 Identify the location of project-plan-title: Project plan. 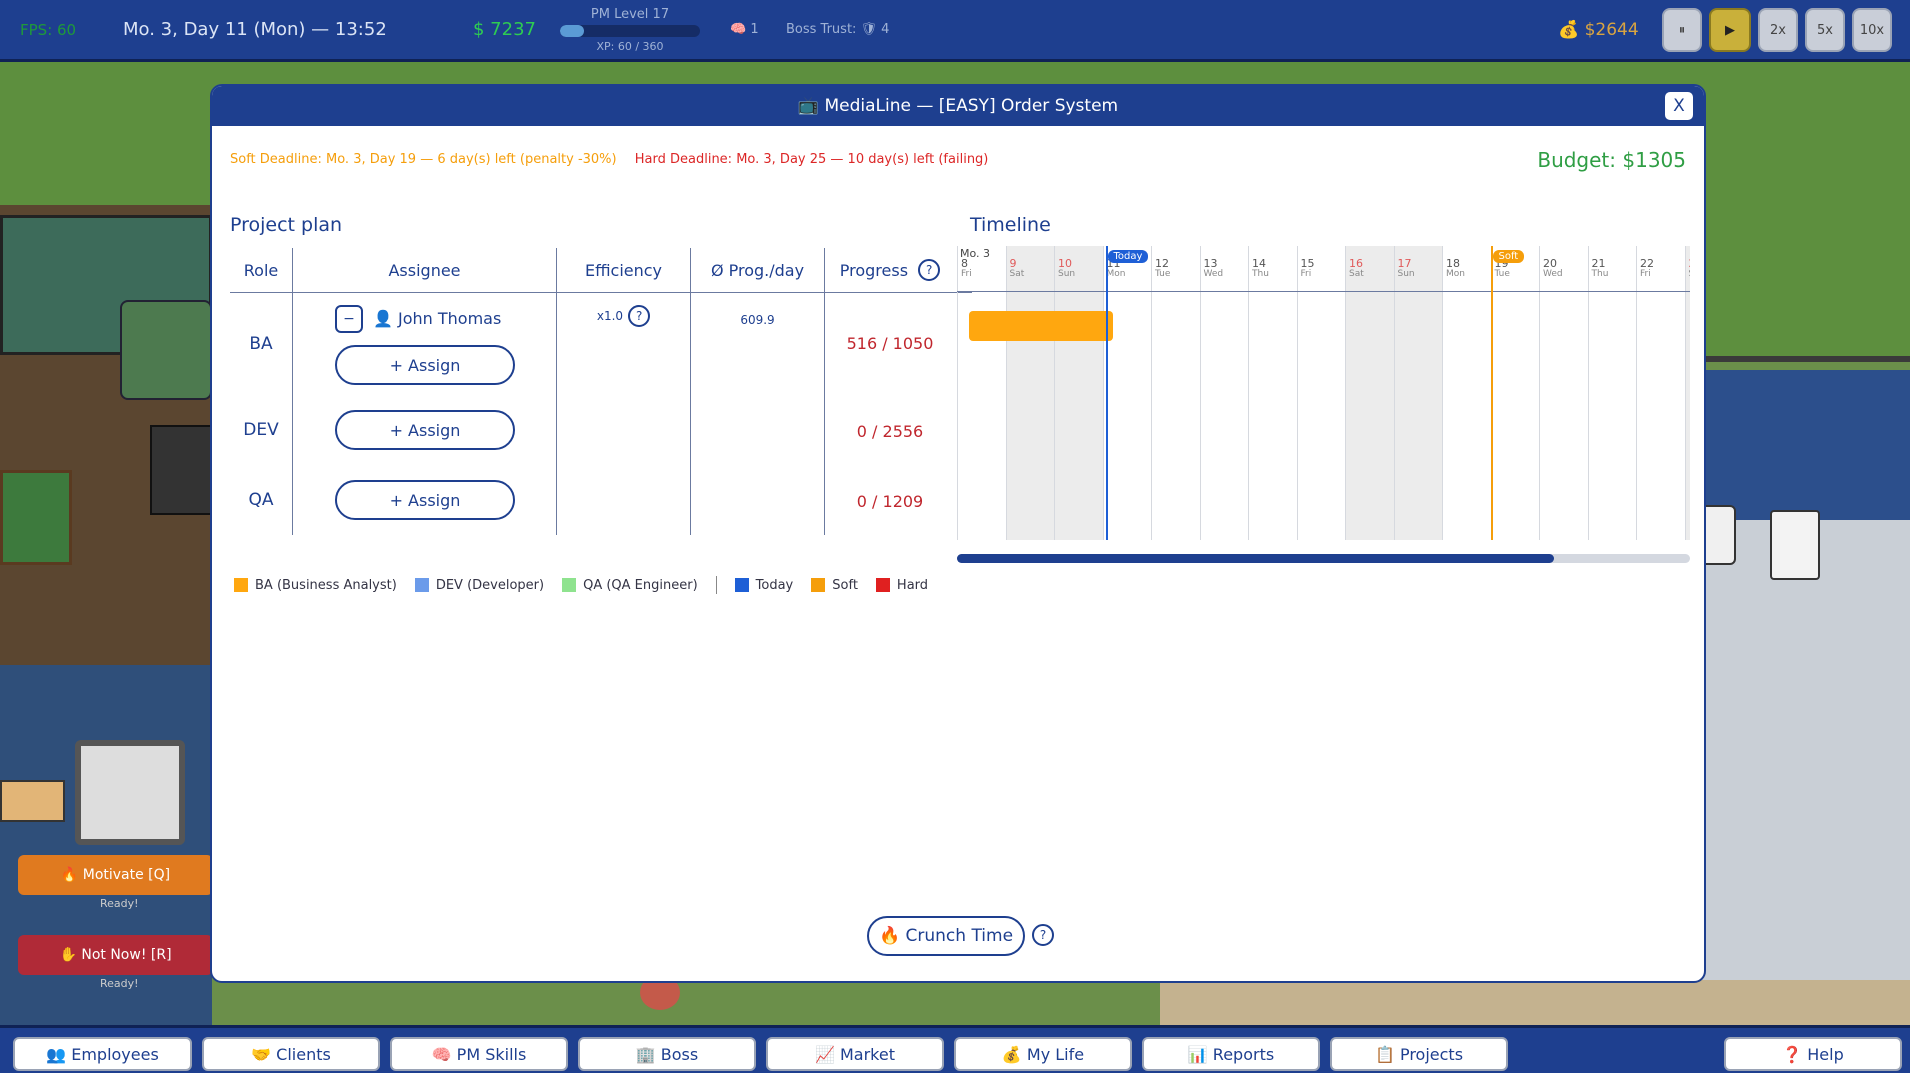
(286, 225).